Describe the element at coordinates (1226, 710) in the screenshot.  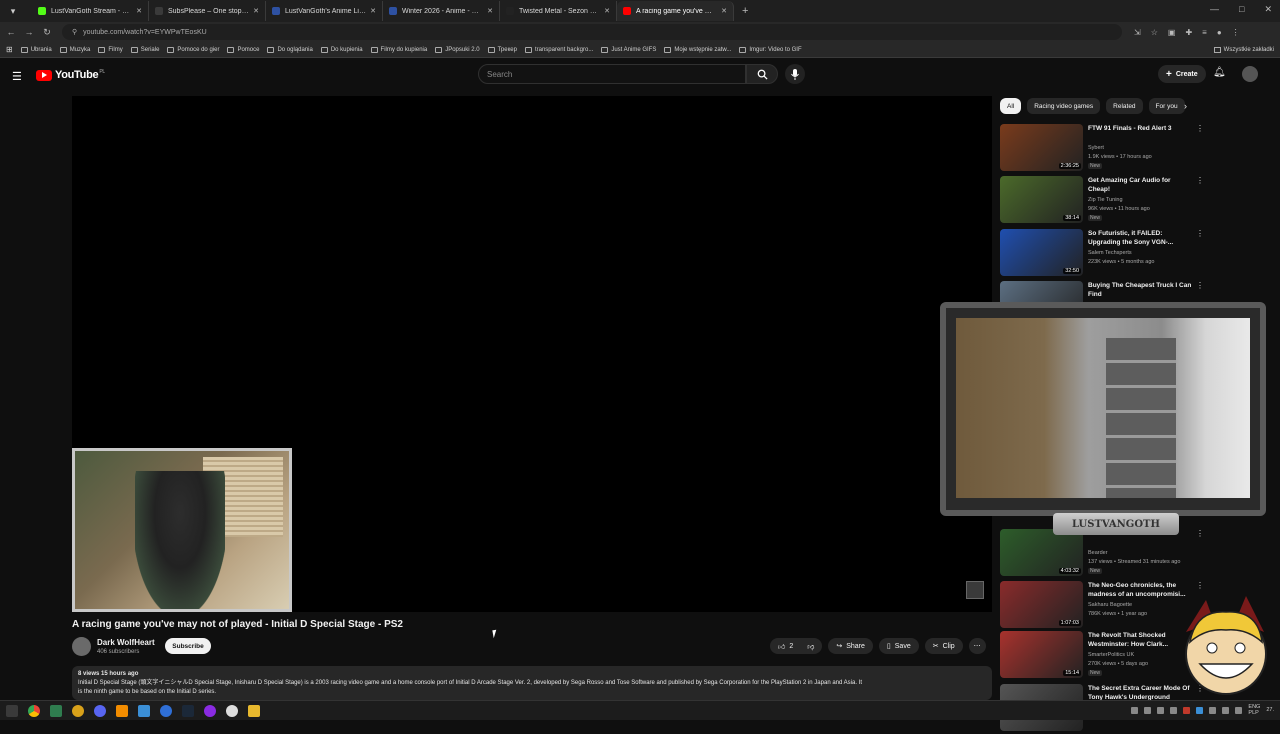
I see `wifi-icon` at that location.